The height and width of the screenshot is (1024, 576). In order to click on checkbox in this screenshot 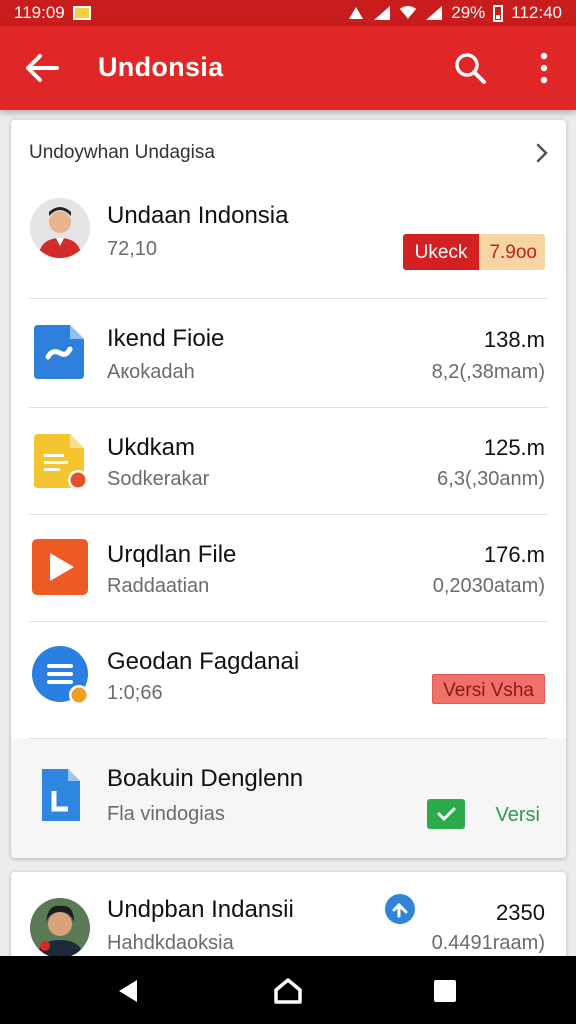, I will do `click(446, 814)`.